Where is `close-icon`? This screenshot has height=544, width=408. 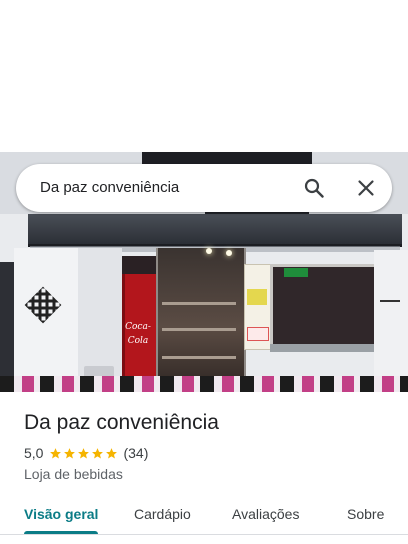
close-icon is located at coordinates (366, 188).